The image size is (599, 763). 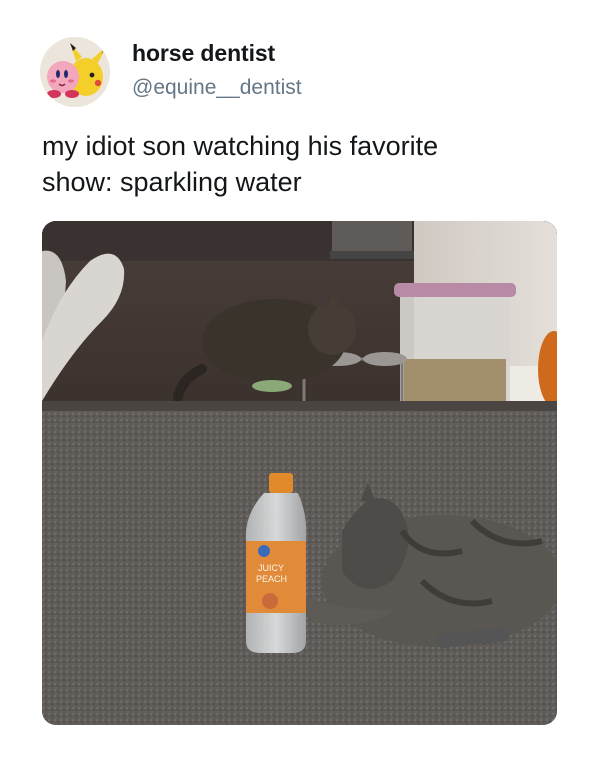 I want to click on profile-avatar, so click(x=75, y=72).